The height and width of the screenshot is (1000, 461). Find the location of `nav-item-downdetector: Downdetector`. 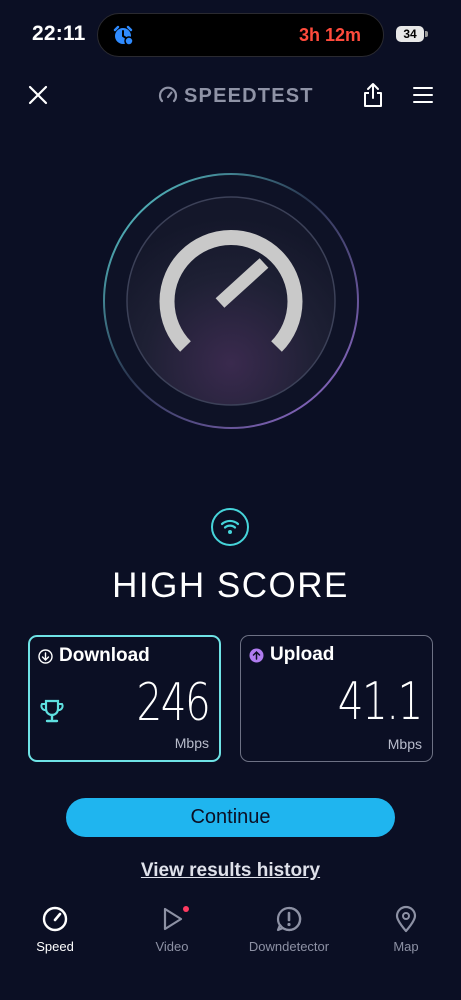

nav-item-downdetector: Downdetector is located at coordinates (289, 931).